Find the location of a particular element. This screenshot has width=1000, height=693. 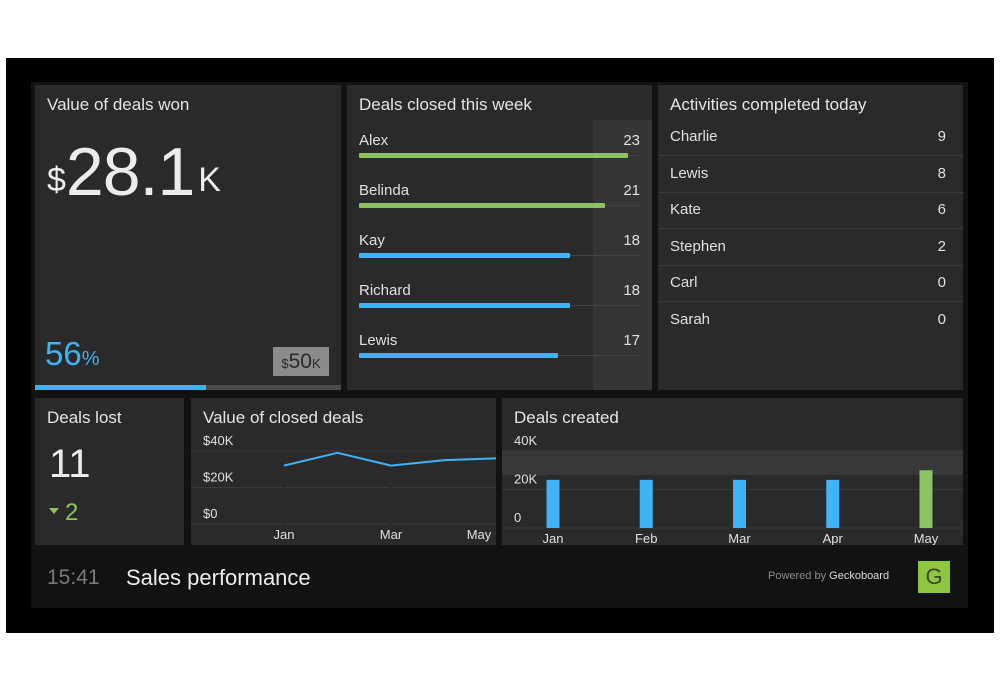

bar-jan is located at coordinates (553, 503).